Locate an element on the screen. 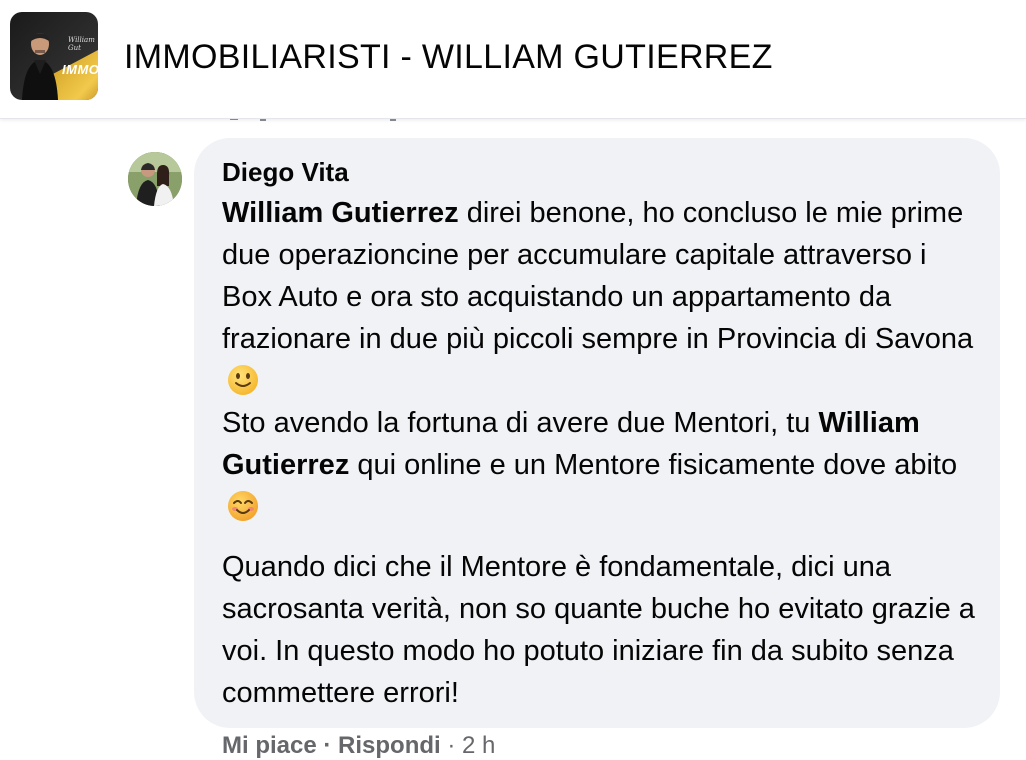 The width and height of the screenshot is (1026, 760). reply-button: Rispondi is located at coordinates (389, 745).